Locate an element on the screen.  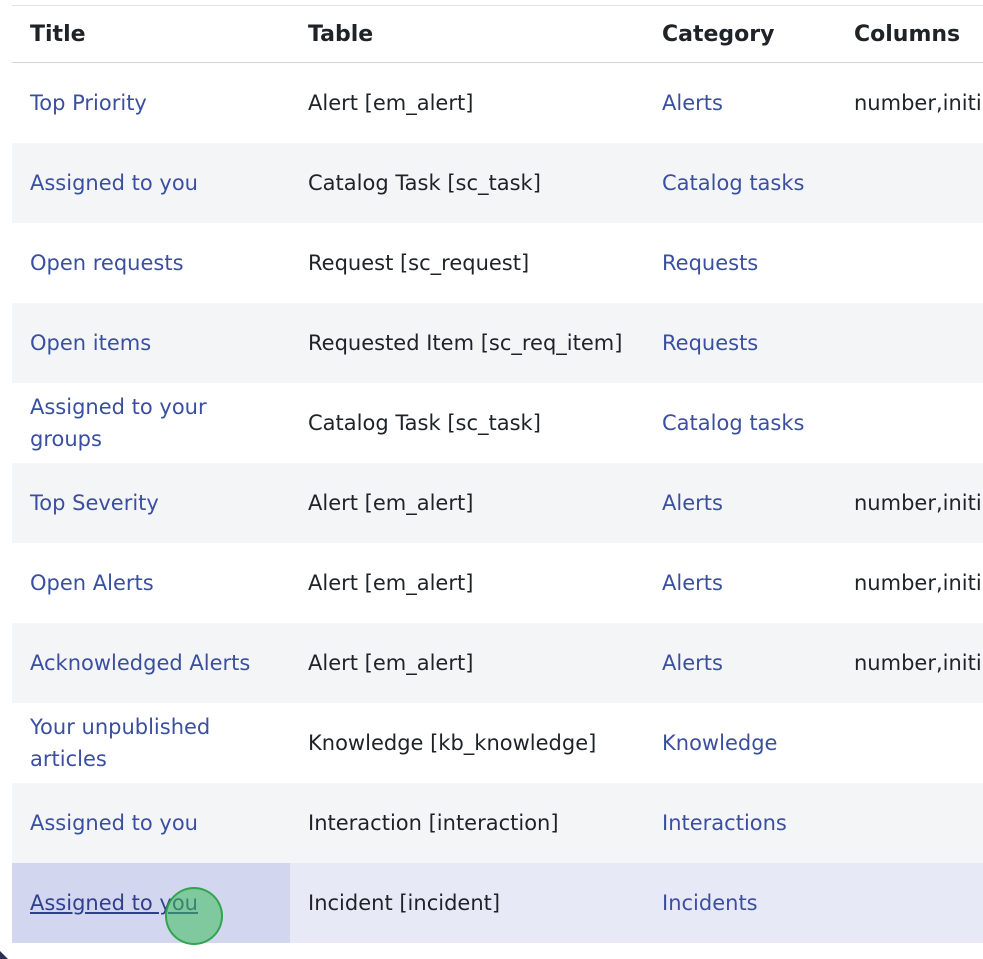
table-cell: Requested Item [sc_req_item] is located at coordinates (467, 342).